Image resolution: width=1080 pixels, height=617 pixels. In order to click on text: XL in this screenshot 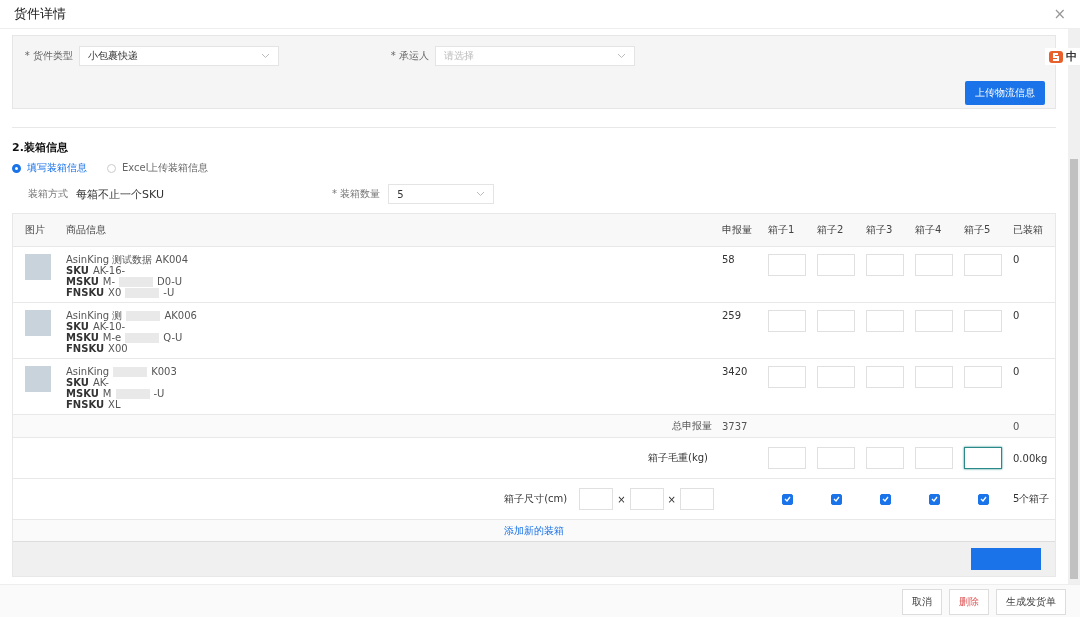, I will do `click(114, 404)`.